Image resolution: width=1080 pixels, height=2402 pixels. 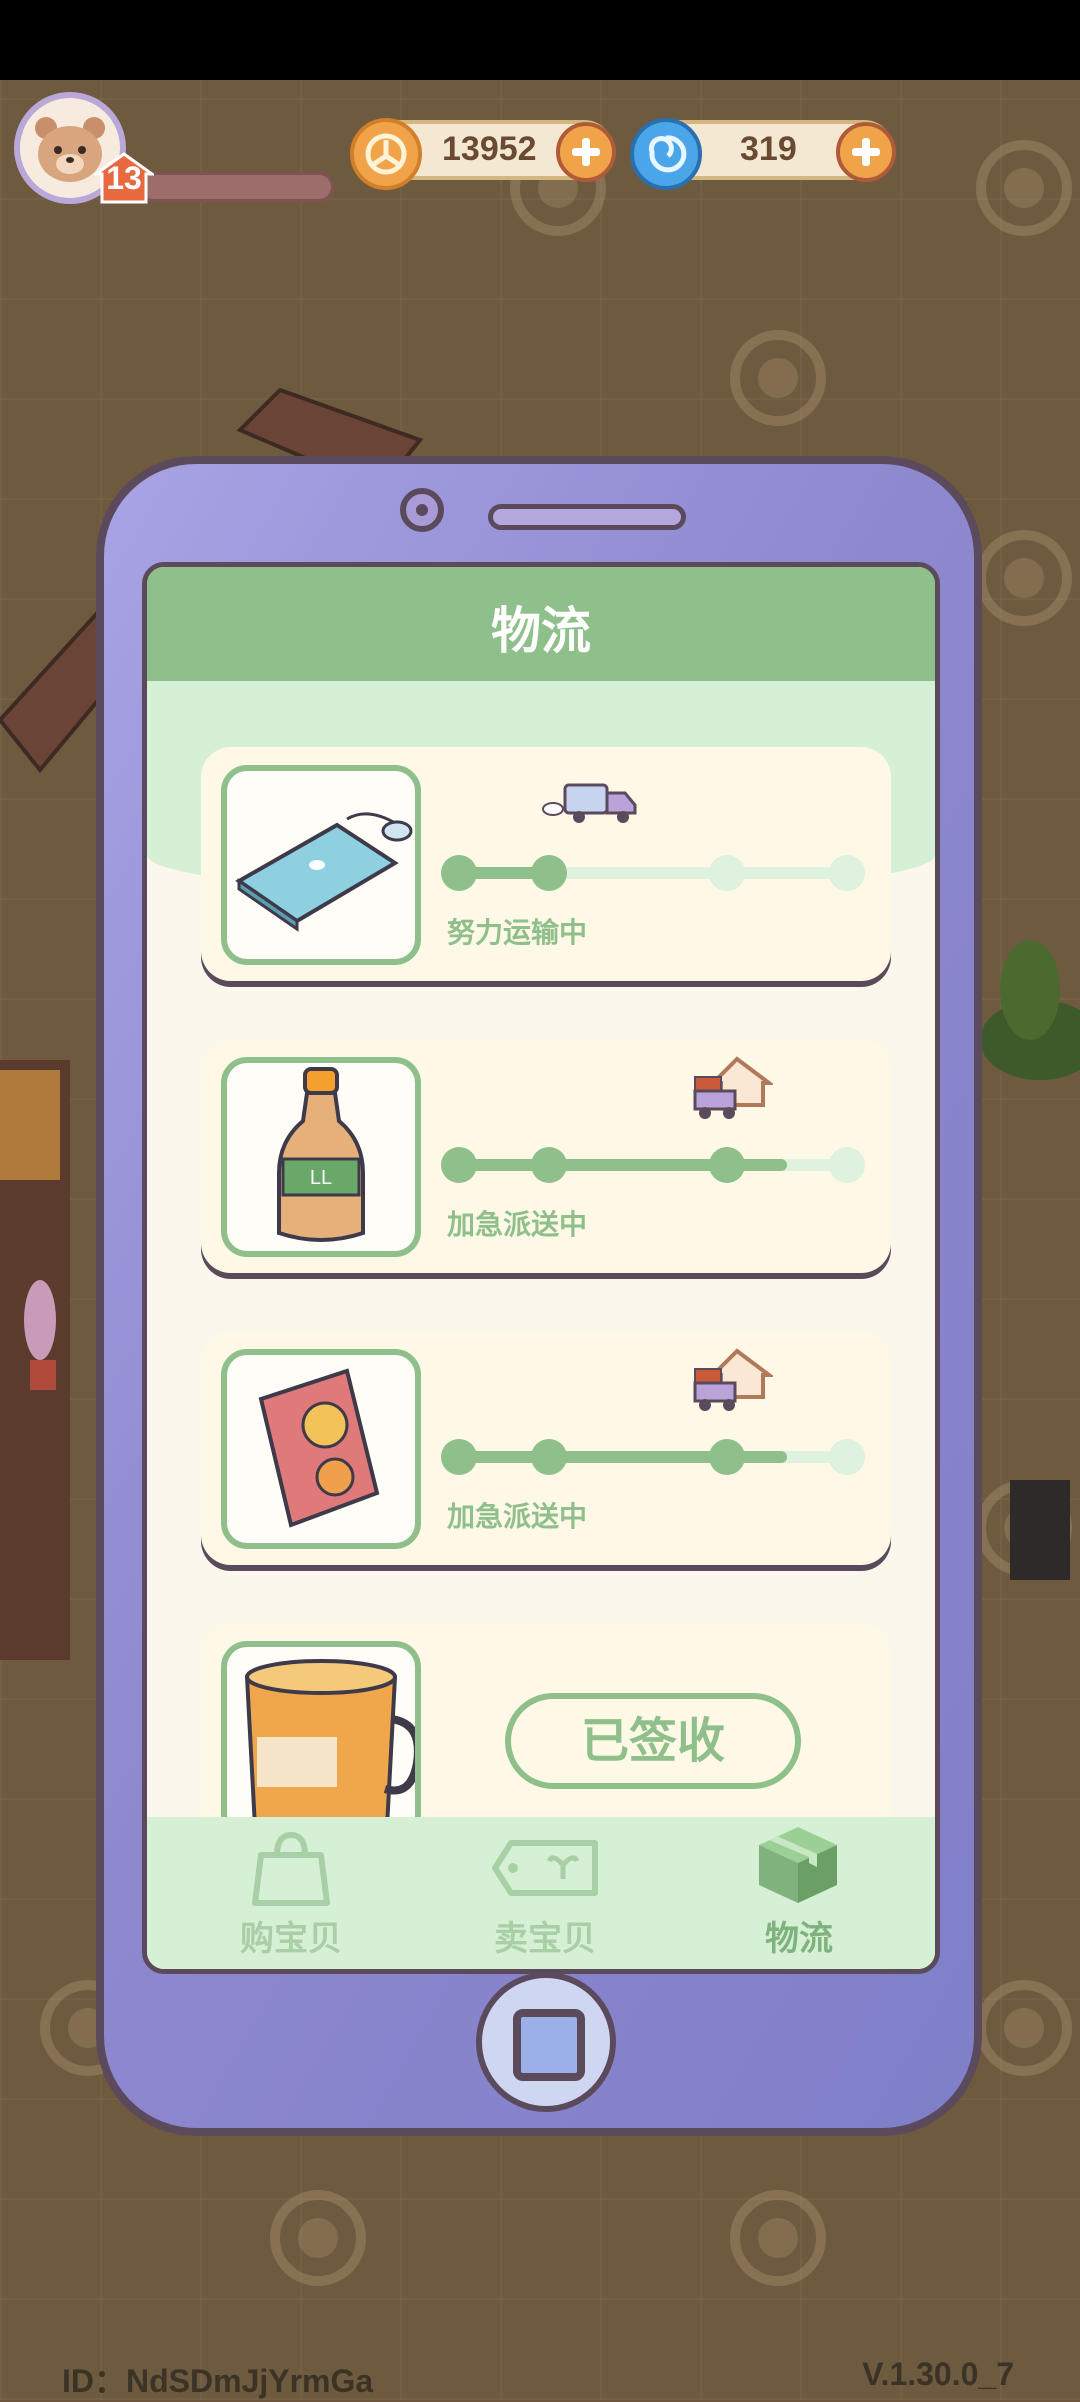 What do you see at coordinates (236, 187) in the screenshot?
I see `experience-bar` at bounding box center [236, 187].